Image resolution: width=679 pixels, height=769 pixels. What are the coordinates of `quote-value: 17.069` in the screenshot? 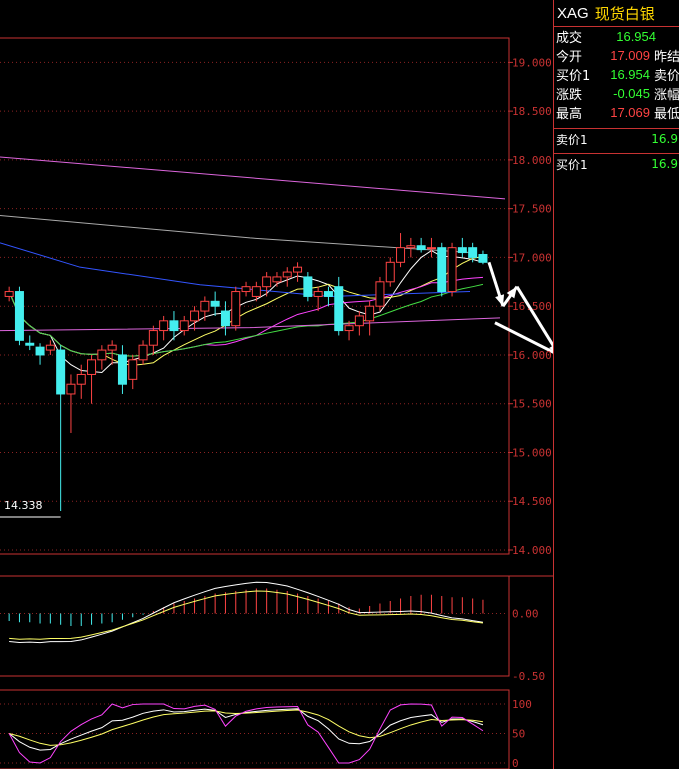 It's located at (630, 112).